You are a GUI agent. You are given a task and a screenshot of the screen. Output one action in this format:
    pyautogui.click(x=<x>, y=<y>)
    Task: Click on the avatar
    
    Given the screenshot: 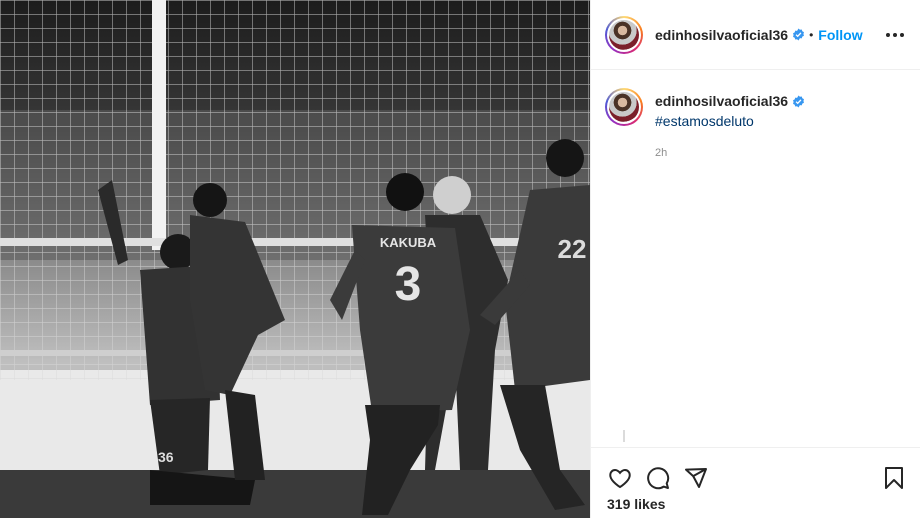 What is the action you would take?
    pyautogui.click(x=624, y=34)
    